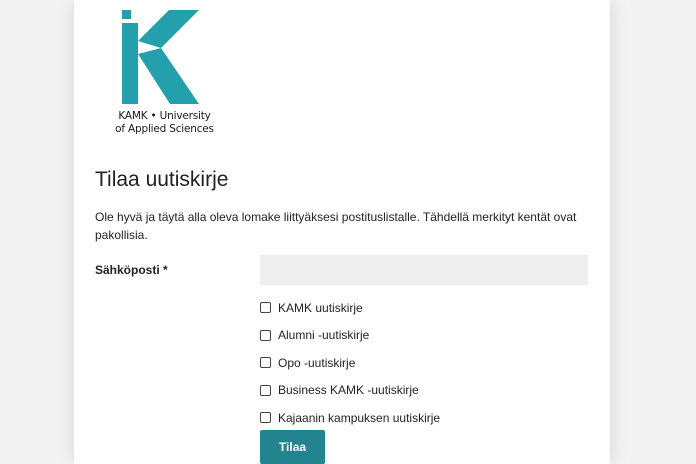 Image resolution: width=696 pixels, height=464 pixels. I want to click on newsletter-option-business: Business KAMK -uutiskirje, so click(350, 391).